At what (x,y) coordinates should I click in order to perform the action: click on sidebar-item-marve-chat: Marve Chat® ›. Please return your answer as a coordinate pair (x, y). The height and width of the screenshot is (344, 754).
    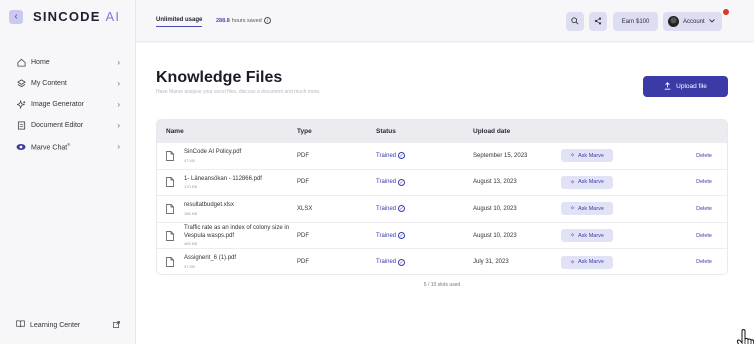
    Looking at the image, I should click on (68, 146).